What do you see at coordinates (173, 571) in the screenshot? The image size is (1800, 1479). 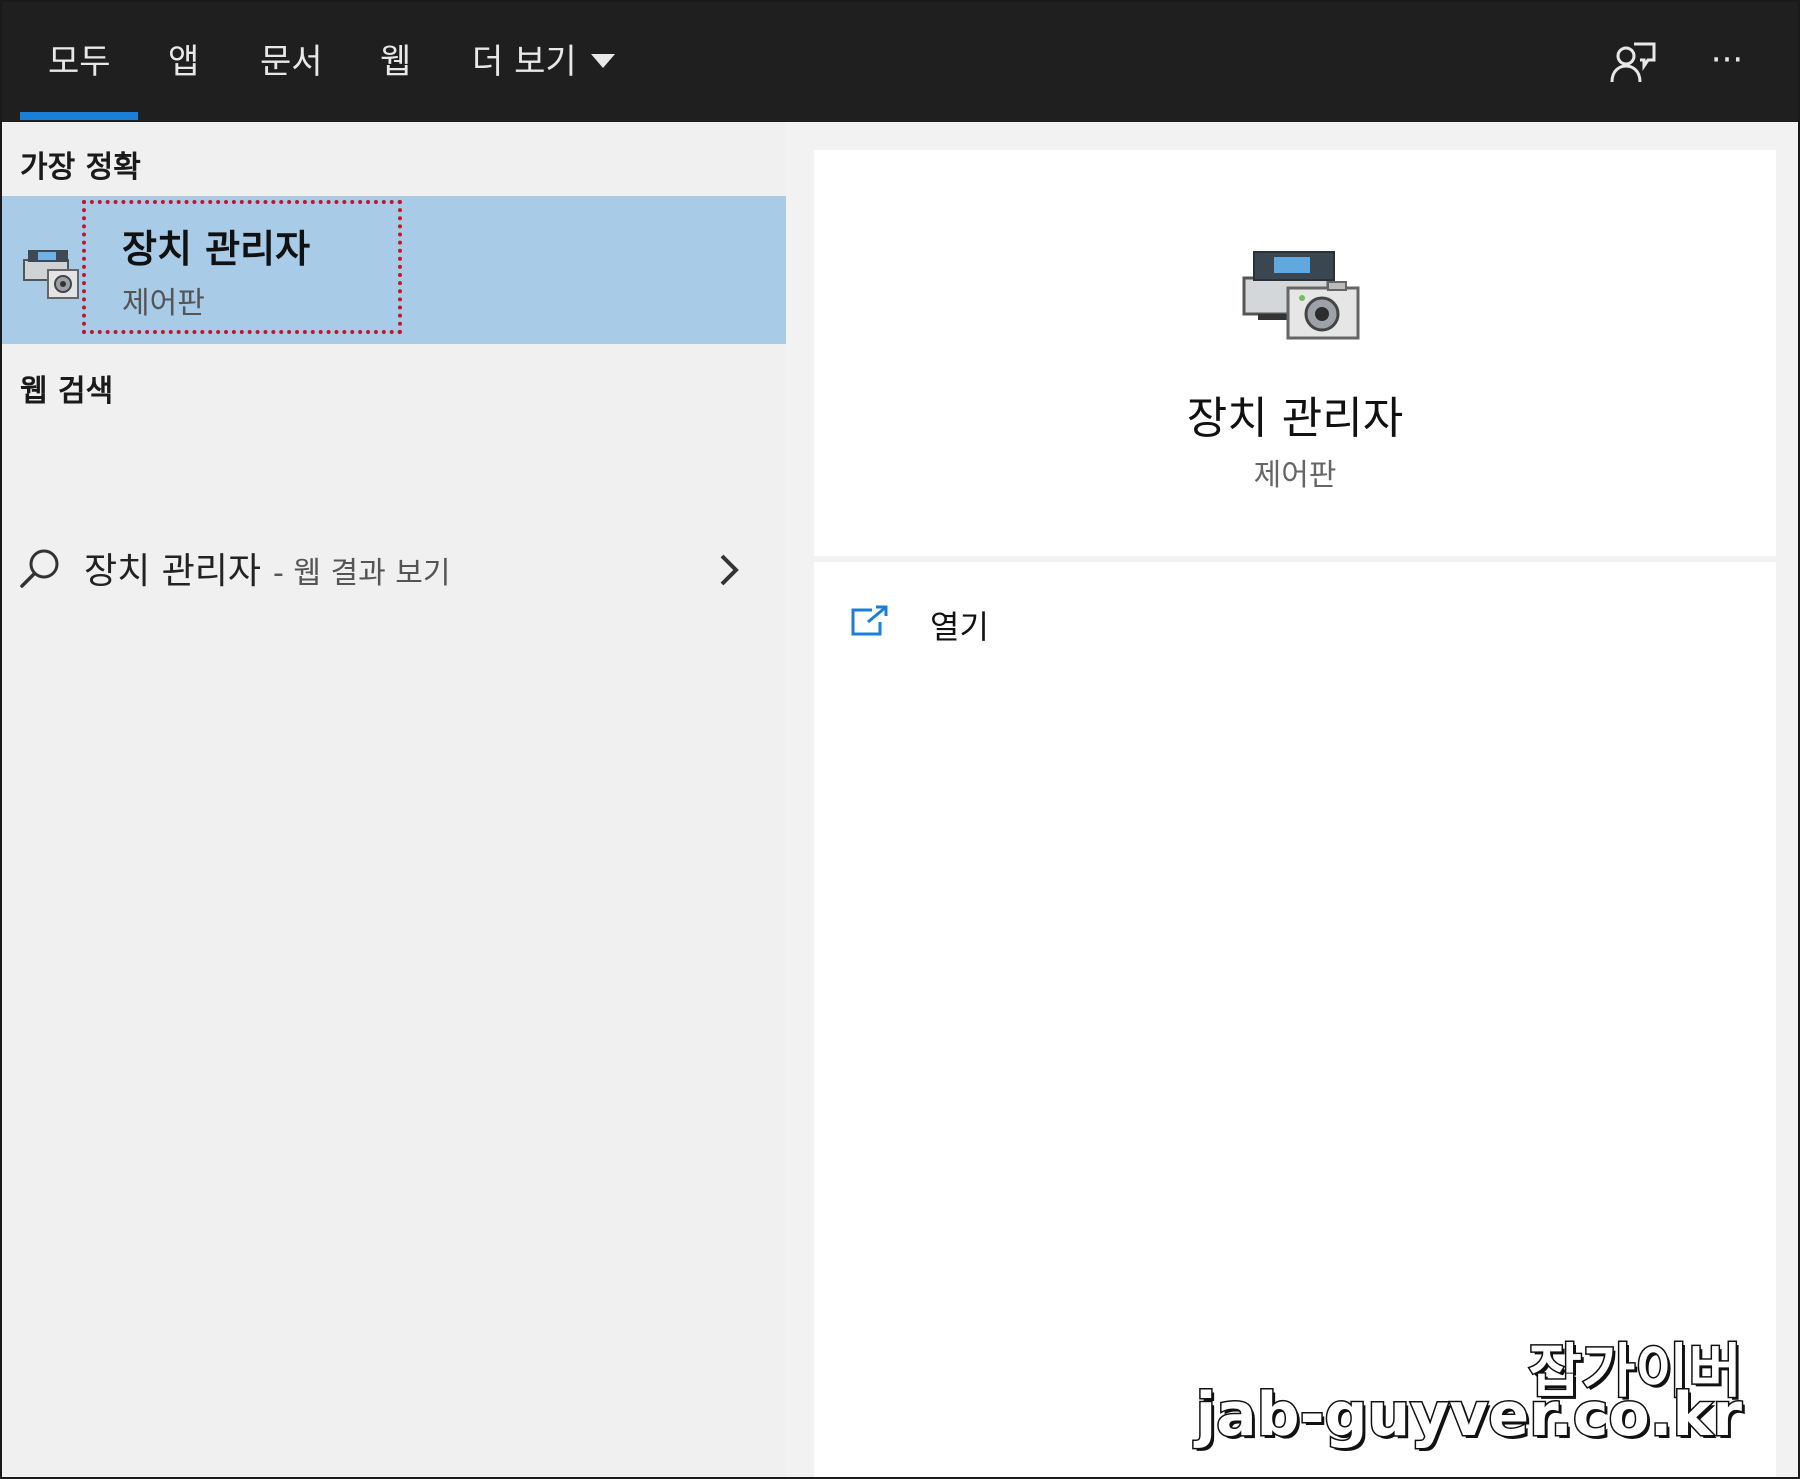 I see `web-search-query: 장치 관리자` at bounding box center [173, 571].